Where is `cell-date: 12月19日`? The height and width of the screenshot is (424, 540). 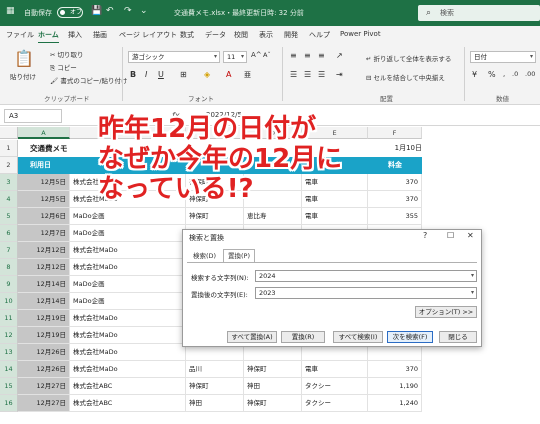
cell-date: 12月19日 is located at coordinates (44, 335).